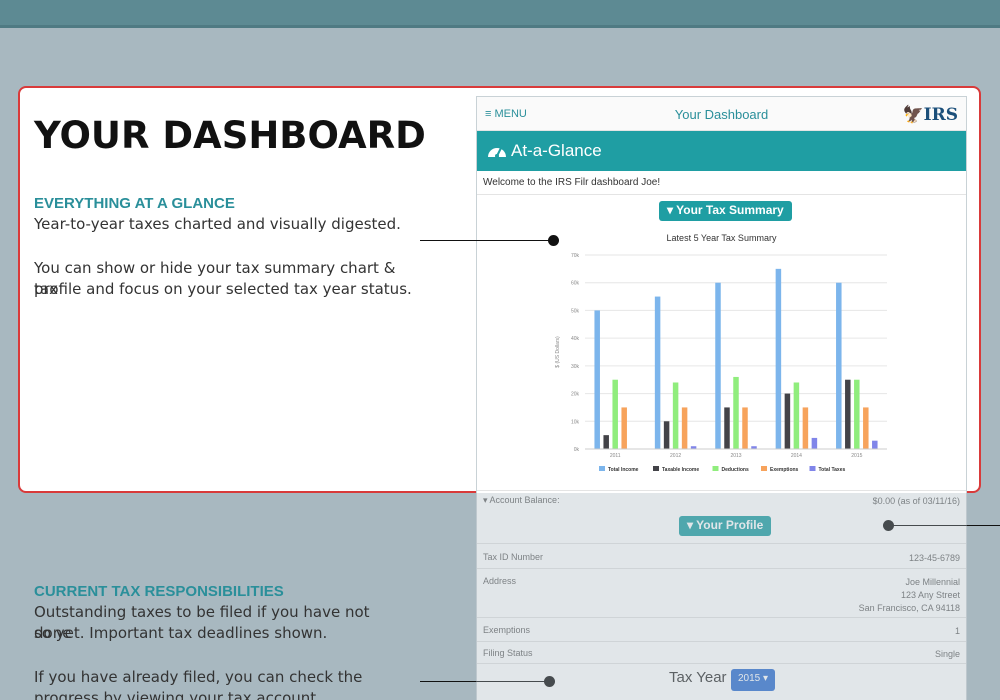  Describe the element at coordinates (934, 558) in the screenshot. I see `tax-id-value: 123-45-6789` at that location.